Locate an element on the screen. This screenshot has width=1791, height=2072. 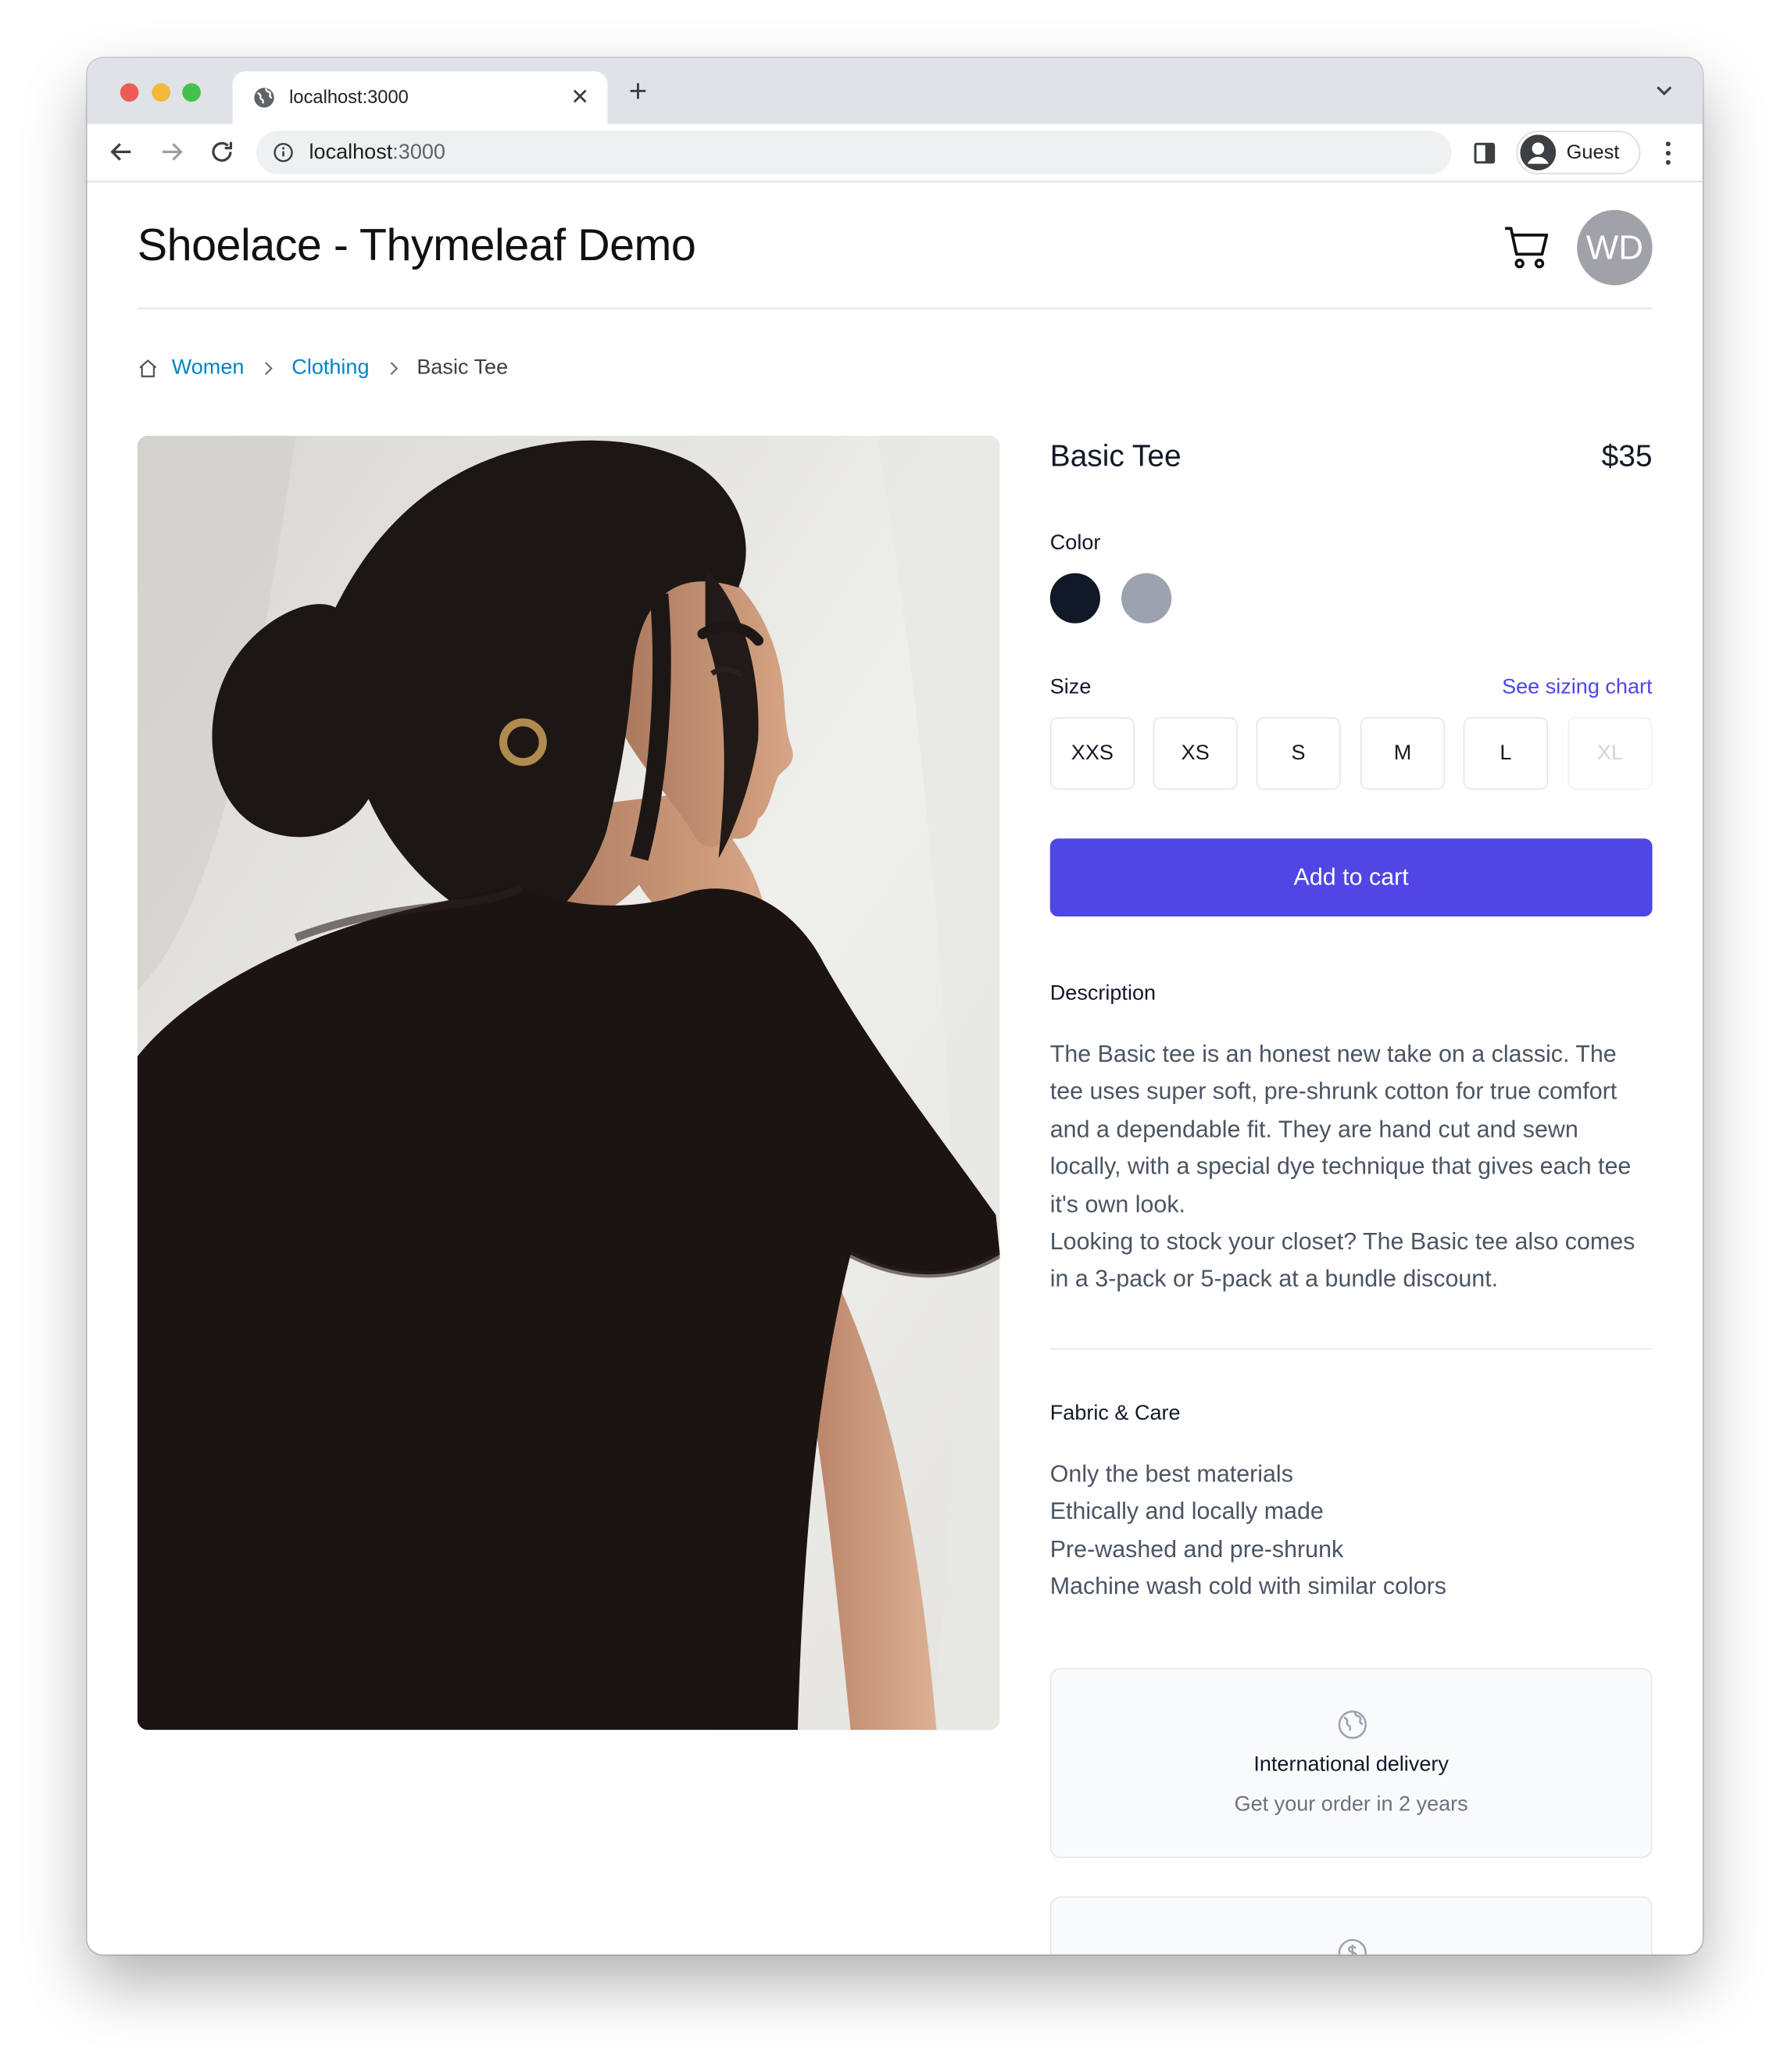
address-bar: localhost:3000 is located at coordinates (854, 152).